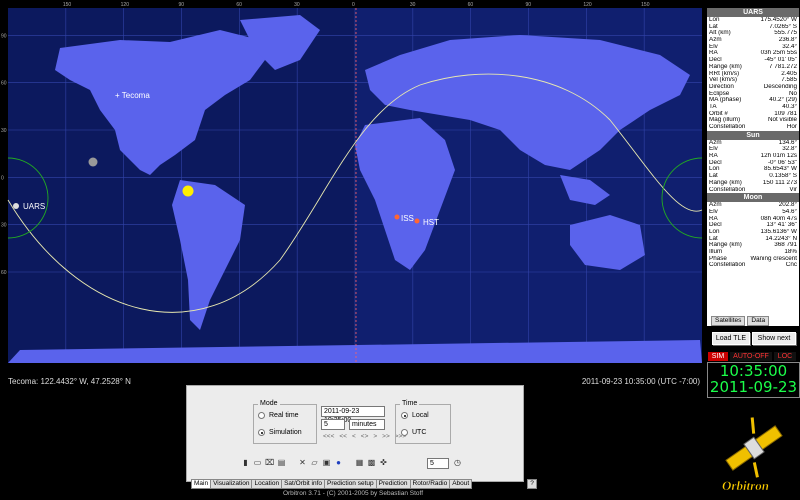 The width and height of the screenshot is (800, 500). Describe the element at coordinates (725, 120) in the screenshot. I see `uars-key: Mag (illum)` at that location.